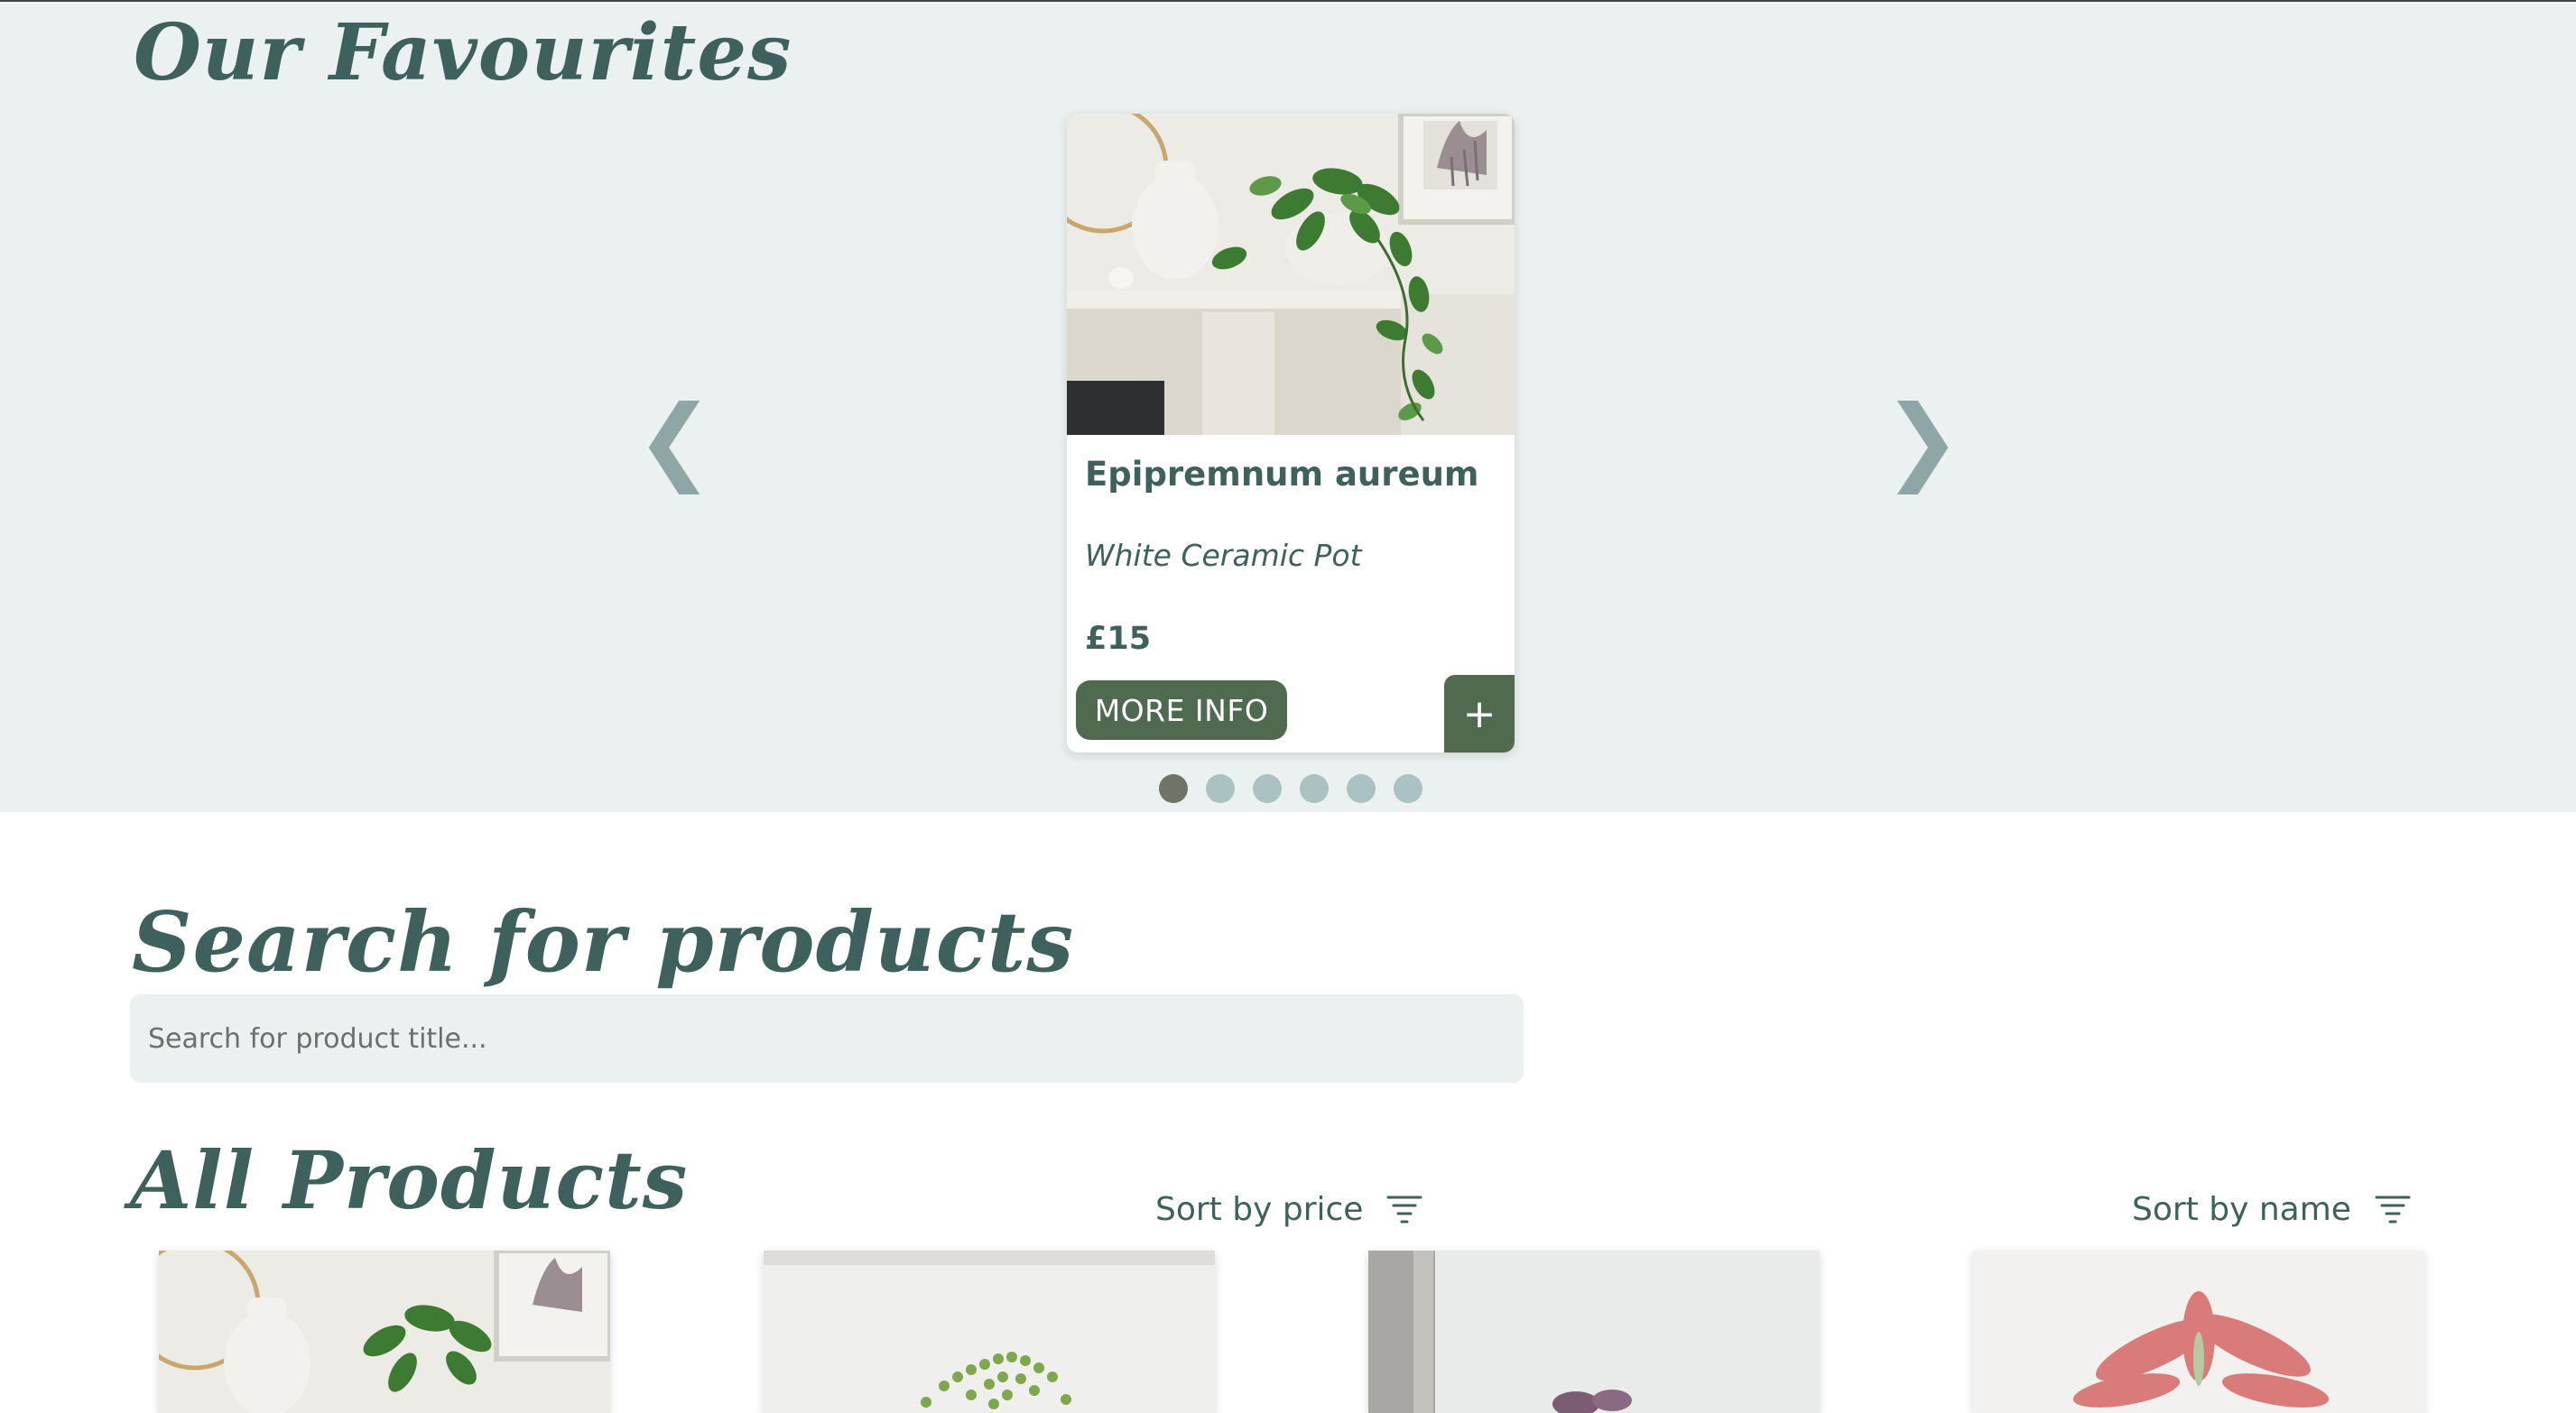 The height and width of the screenshot is (1413, 2576). I want to click on favourites-title: Our Favourites, so click(463, 52).